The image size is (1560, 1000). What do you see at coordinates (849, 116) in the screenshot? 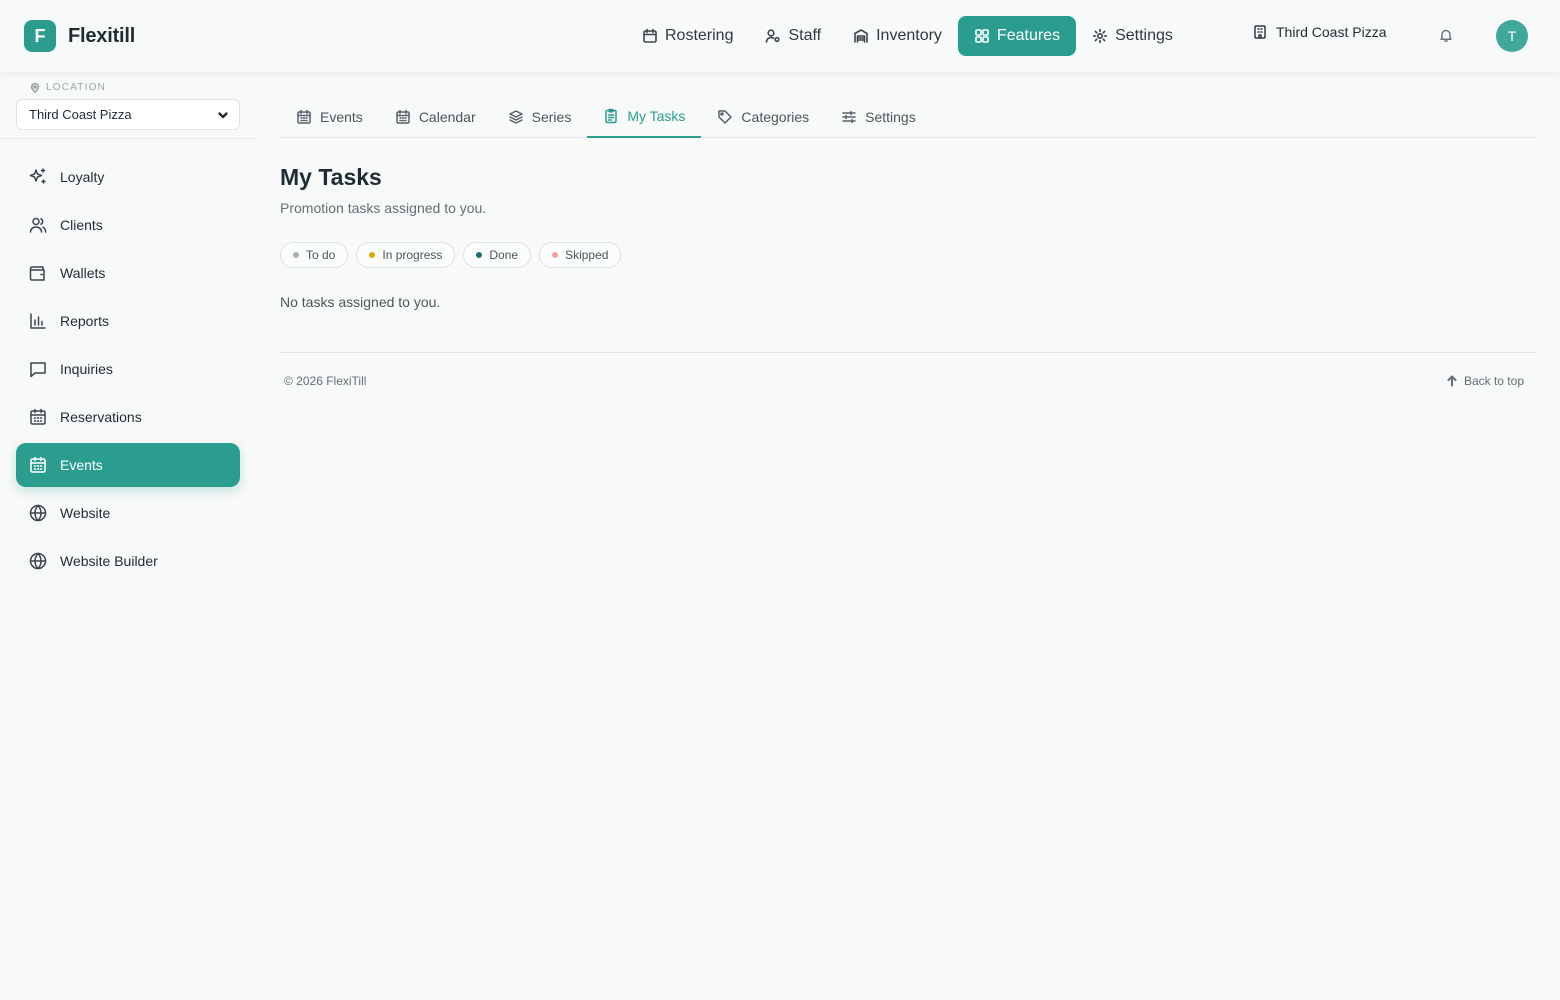
I see `sliders-icon` at bounding box center [849, 116].